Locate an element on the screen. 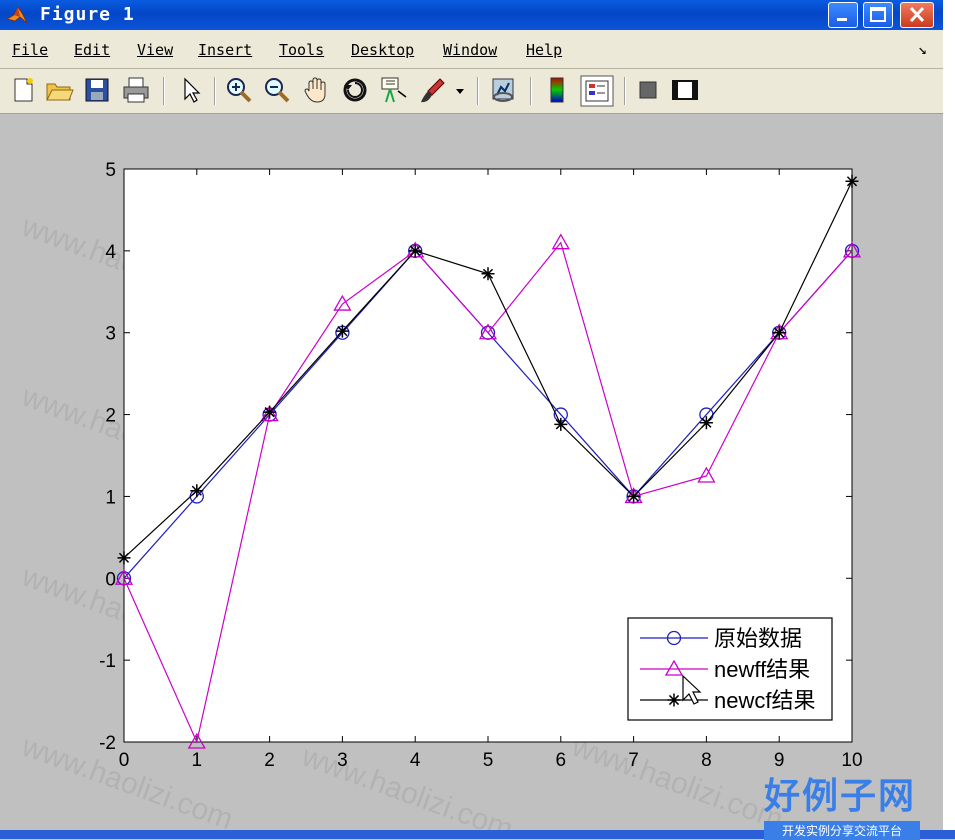 Image resolution: width=955 pixels, height=840 pixels. menu-tools-label: Tools is located at coordinates (302, 50).